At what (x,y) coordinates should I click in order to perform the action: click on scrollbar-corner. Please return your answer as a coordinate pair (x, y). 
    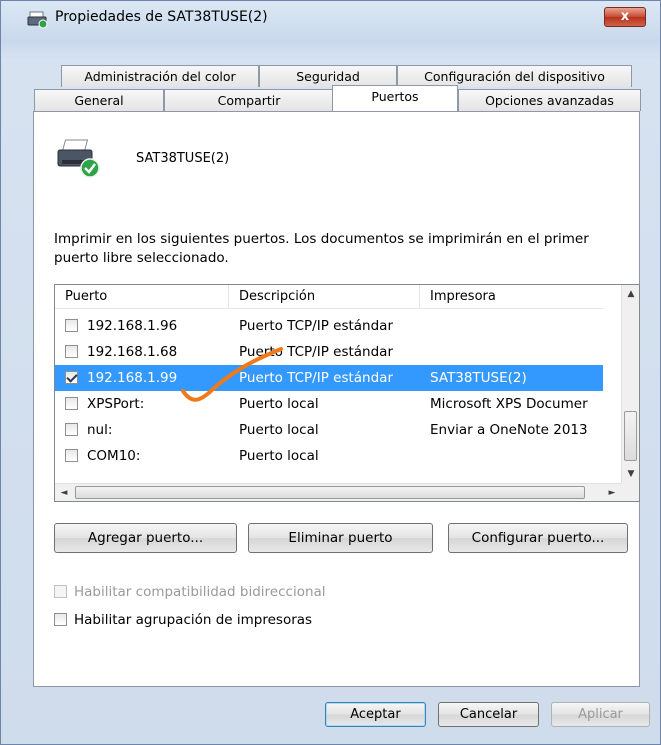
    Looking at the image, I should click on (630, 492).